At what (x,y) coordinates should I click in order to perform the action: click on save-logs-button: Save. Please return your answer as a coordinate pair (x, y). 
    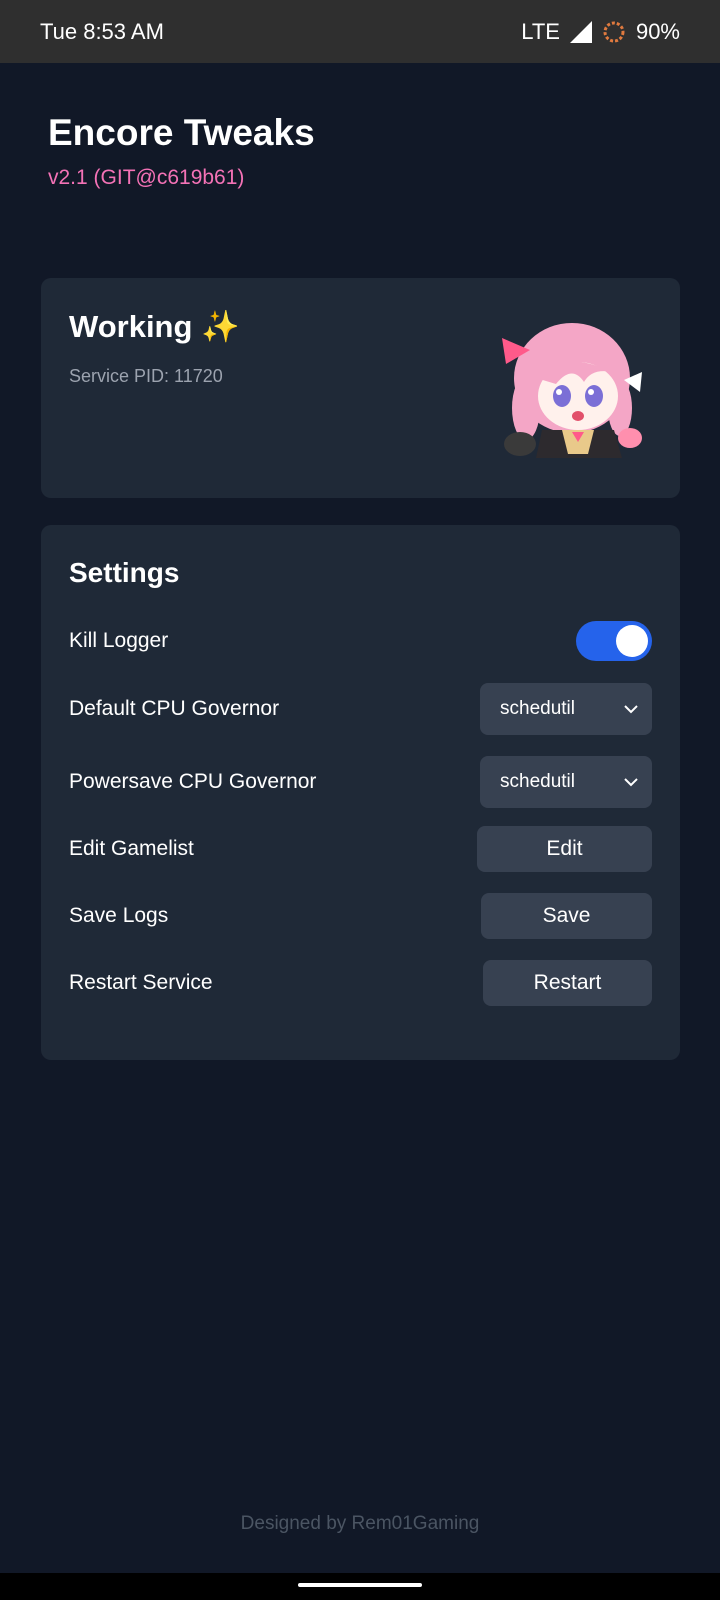
    Looking at the image, I should click on (566, 916).